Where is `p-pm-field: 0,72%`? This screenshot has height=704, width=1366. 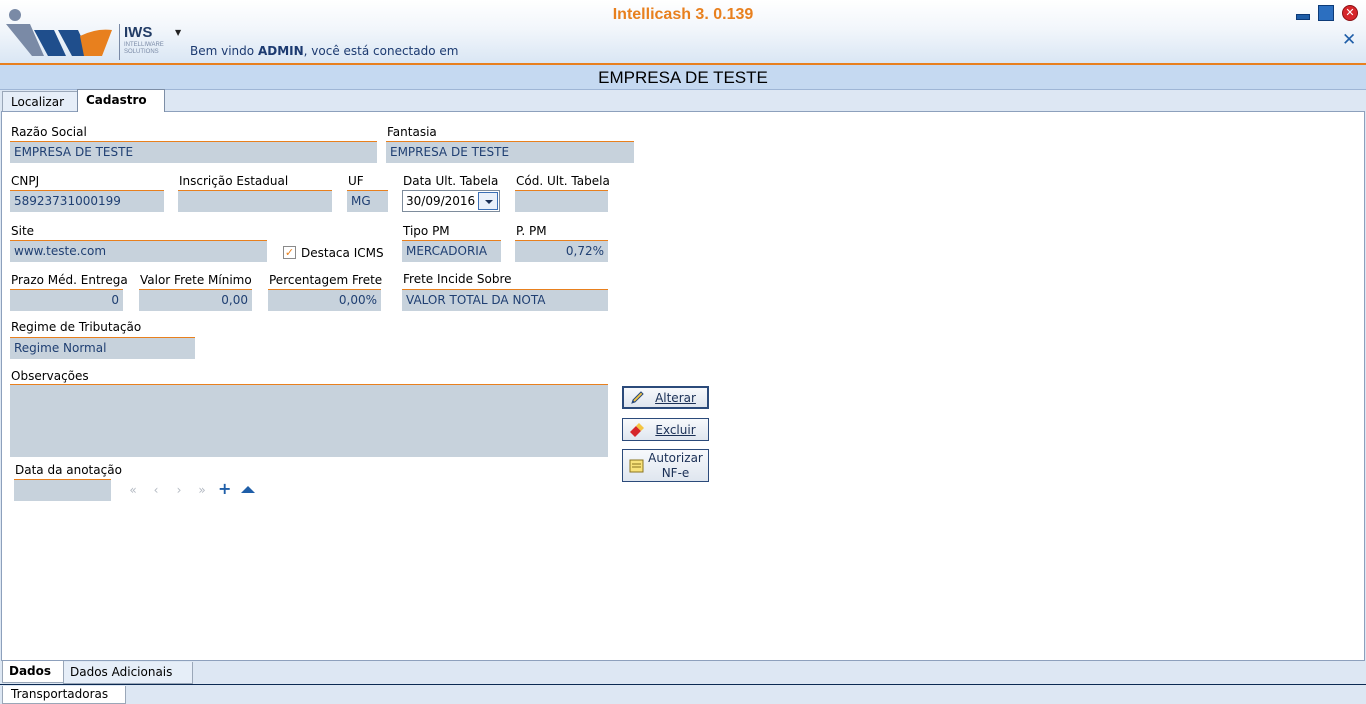 p-pm-field: 0,72% is located at coordinates (561, 251).